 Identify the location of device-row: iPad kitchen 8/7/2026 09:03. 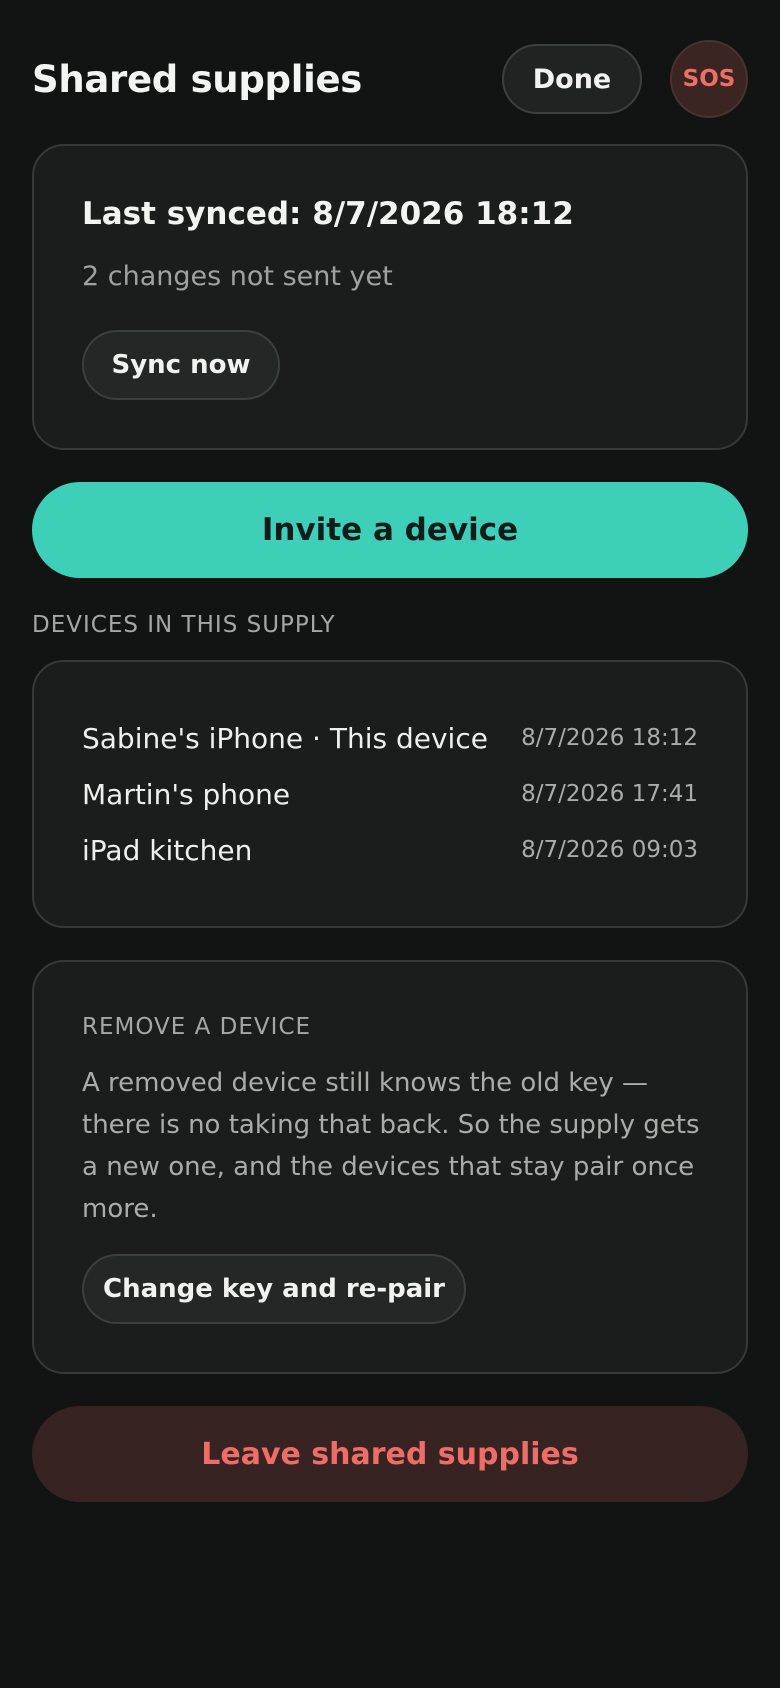
(390, 850).